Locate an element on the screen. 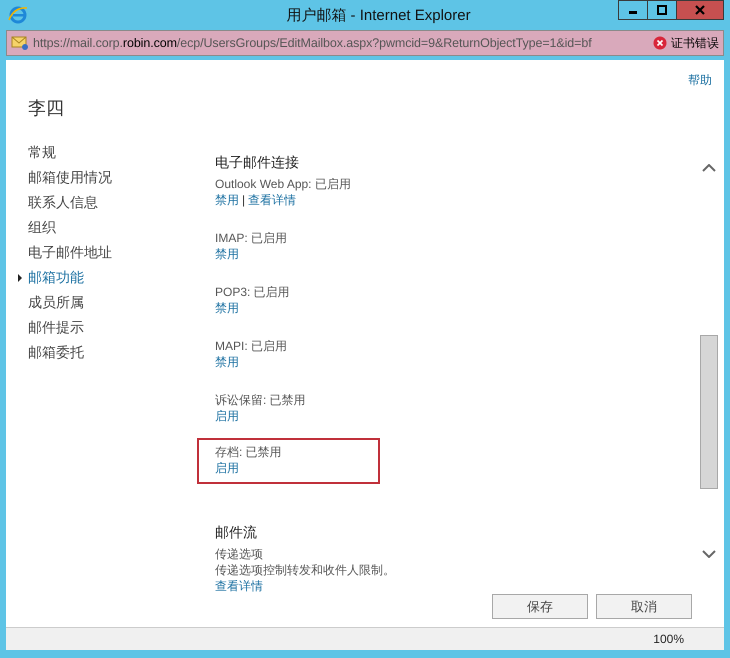 This screenshot has width=730, height=658. feature-status: 传递选项 is located at coordinates (239, 554).